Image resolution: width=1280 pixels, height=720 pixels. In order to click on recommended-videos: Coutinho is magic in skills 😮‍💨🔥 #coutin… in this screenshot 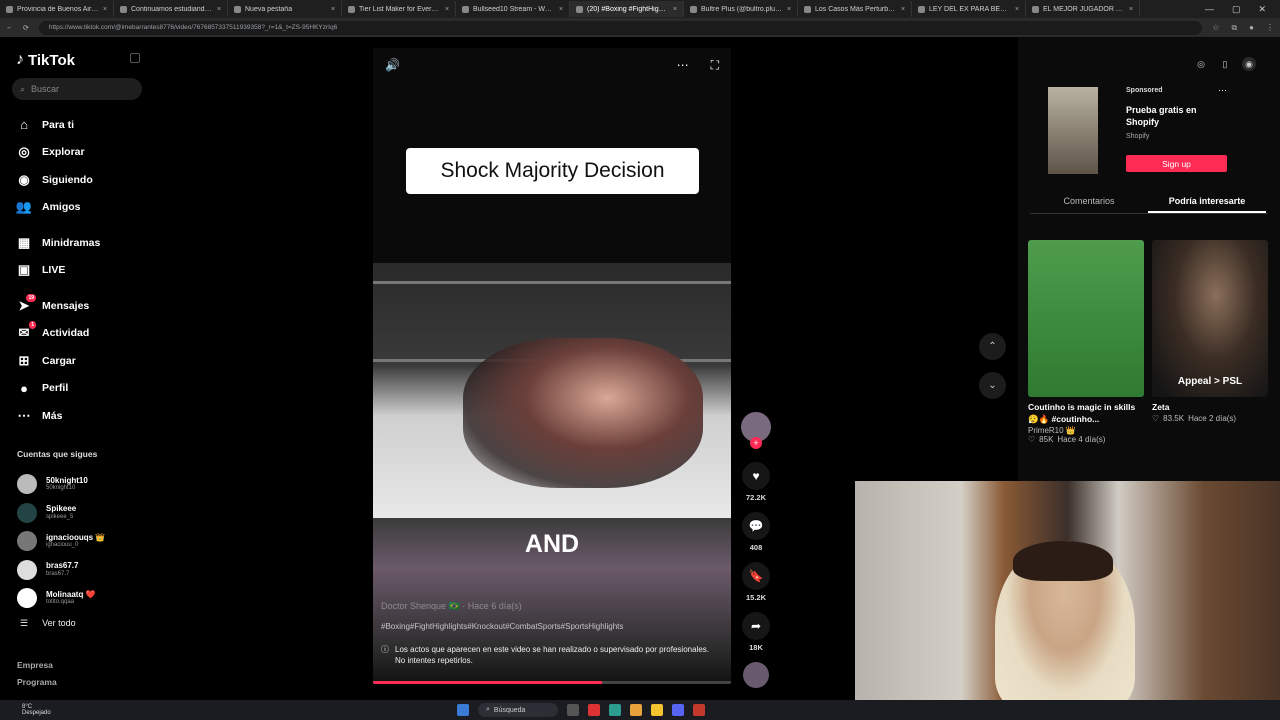, I will do `click(1151, 342)`.